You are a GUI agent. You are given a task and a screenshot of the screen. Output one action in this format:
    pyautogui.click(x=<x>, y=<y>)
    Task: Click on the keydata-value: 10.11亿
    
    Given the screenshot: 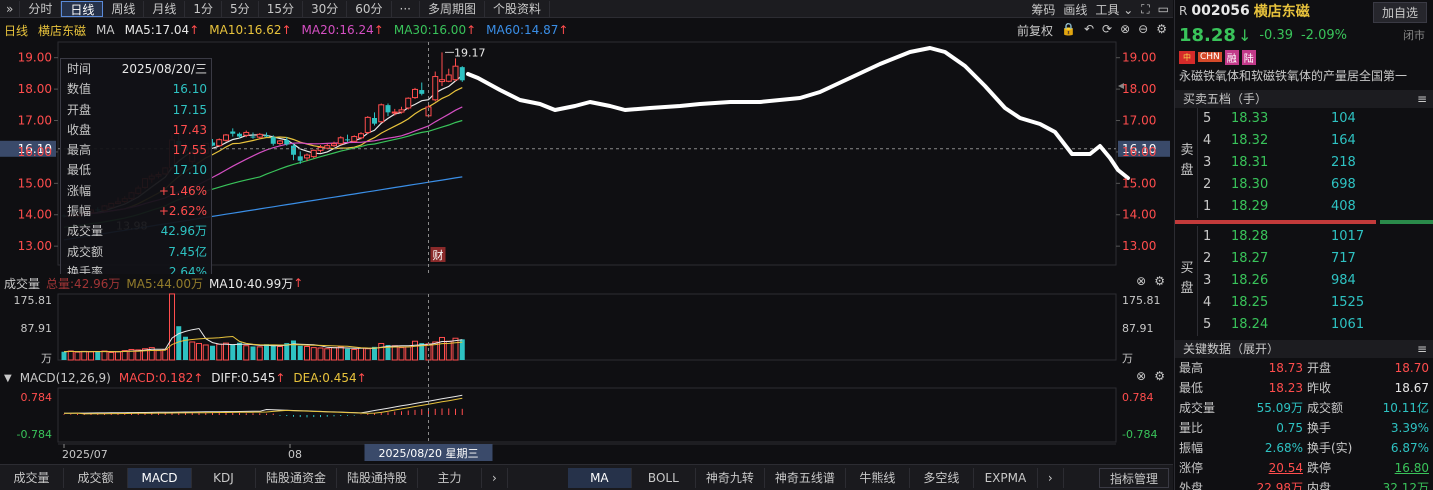 What is the action you would take?
    pyautogui.click(x=1405, y=408)
    